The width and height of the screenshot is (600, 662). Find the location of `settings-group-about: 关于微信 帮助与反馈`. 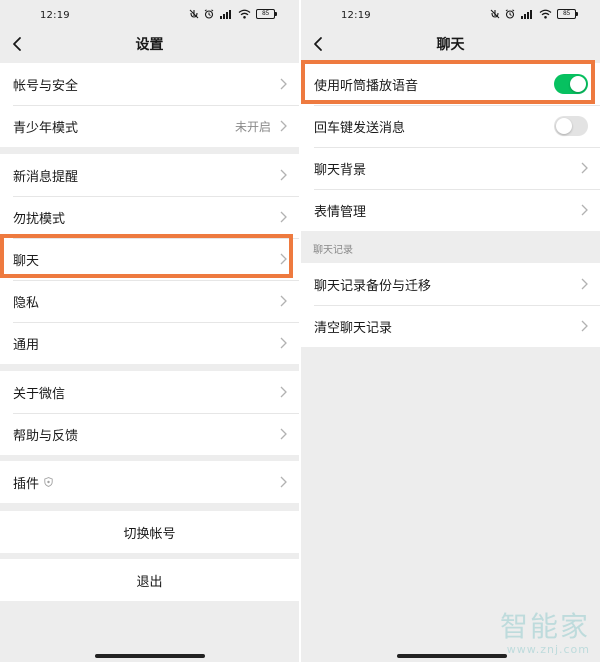

settings-group-about: 关于微信 帮助与反馈 is located at coordinates (149, 413).